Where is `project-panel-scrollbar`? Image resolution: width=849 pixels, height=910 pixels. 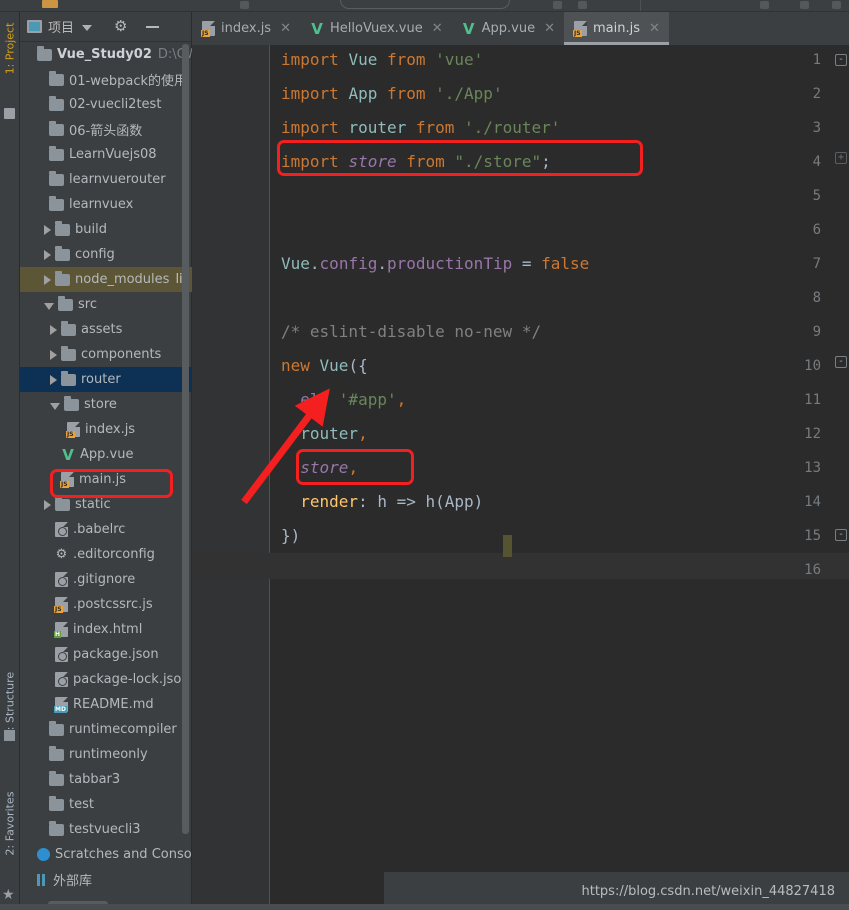 project-panel-scrollbar is located at coordinates (185, 439).